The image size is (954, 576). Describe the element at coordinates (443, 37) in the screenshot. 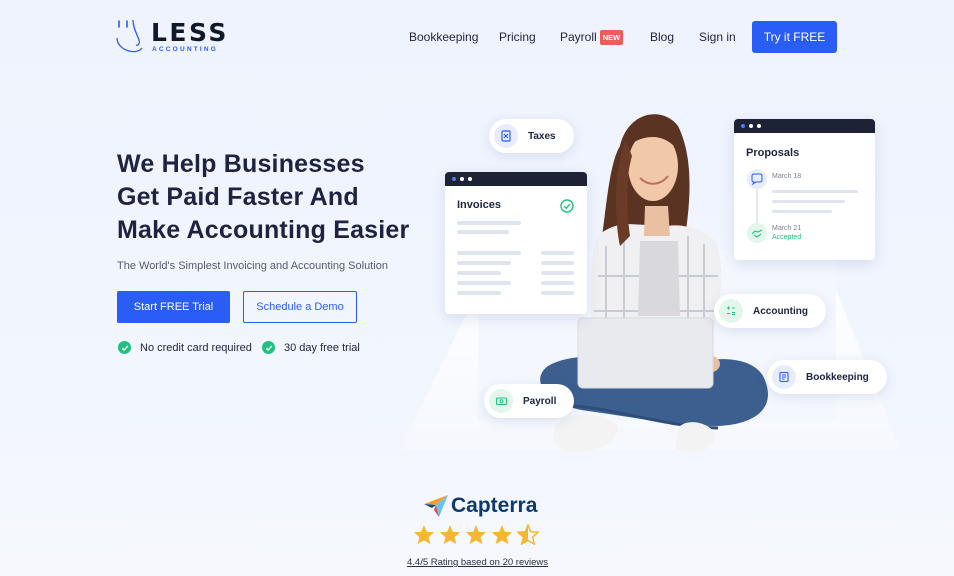

I see `nav-bookkeeping: Bookkeeping` at that location.